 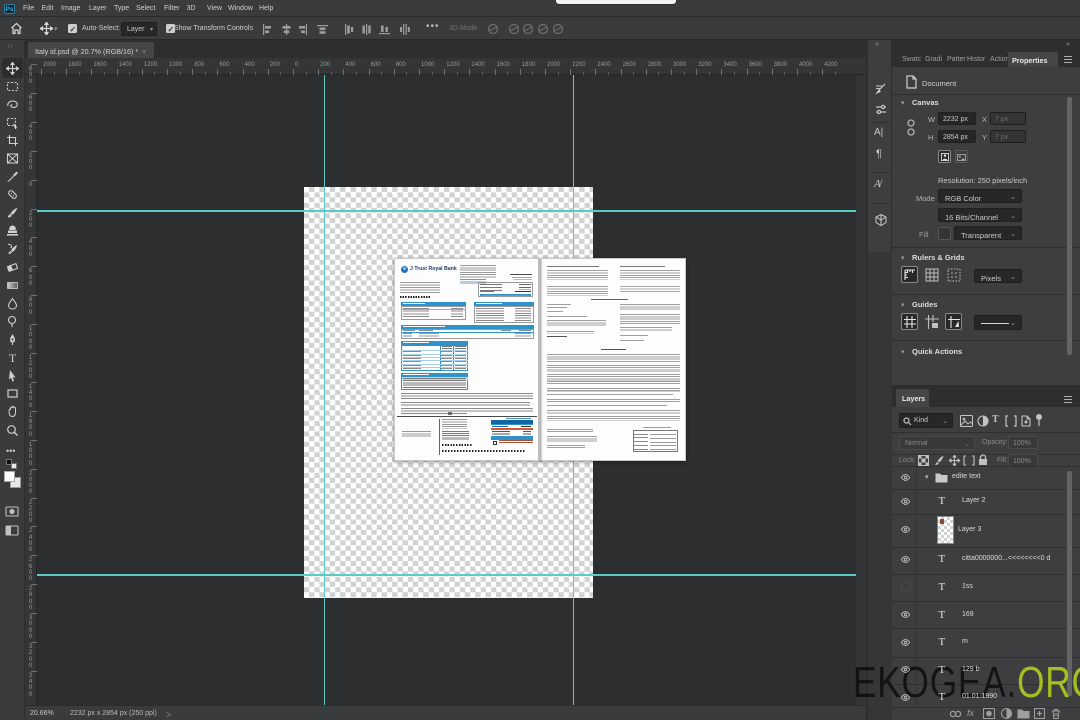 I want to click on svg-text: T, so click(x=13, y=357).